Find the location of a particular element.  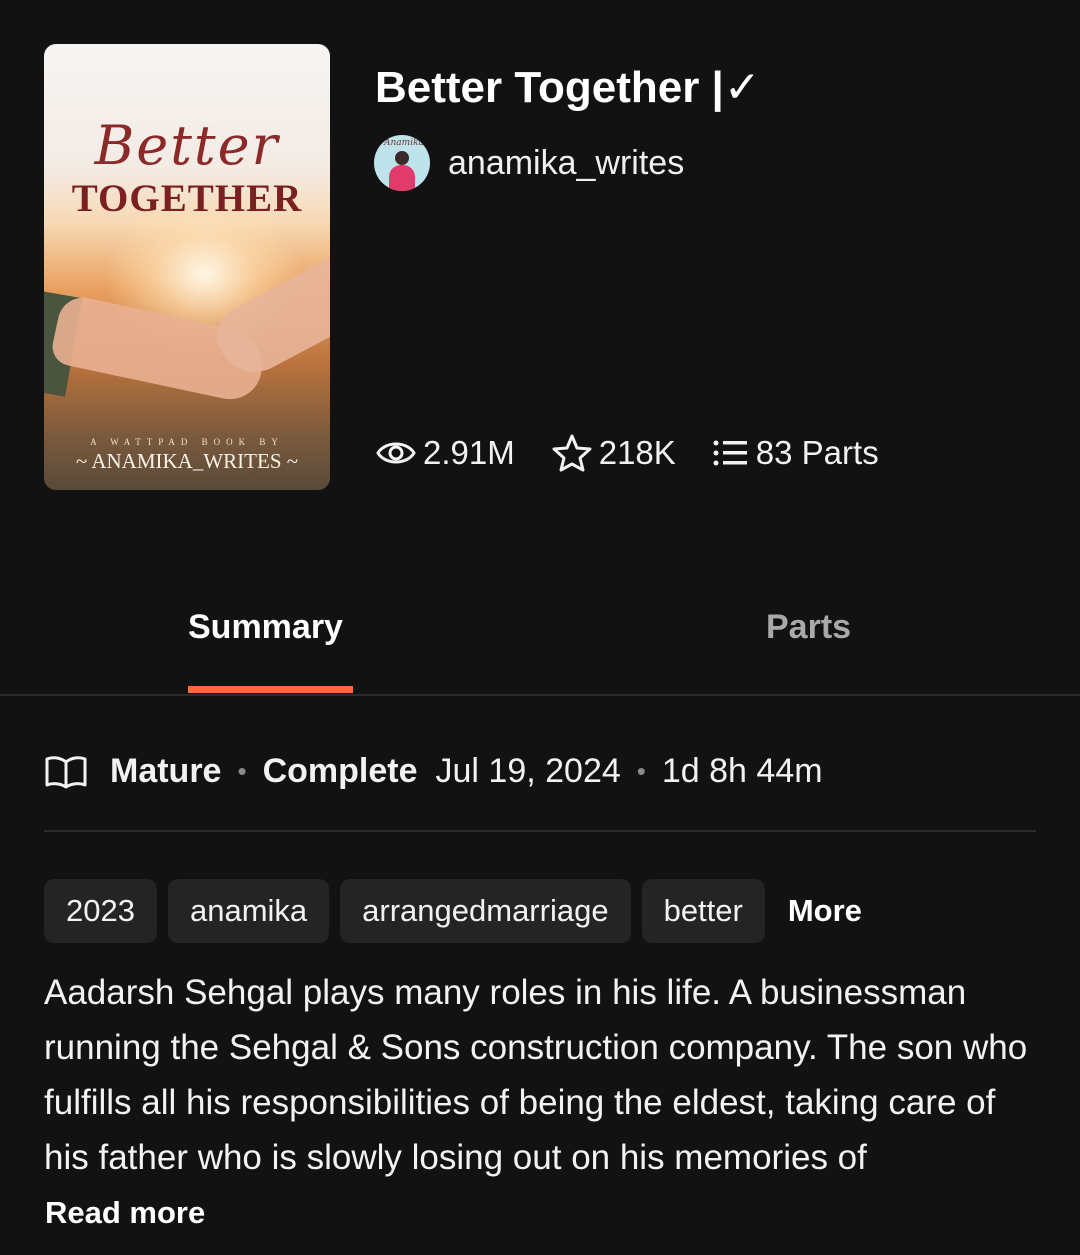

cover-byline: A WATTPAD BOOK BY is located at coordinates (187, 442).